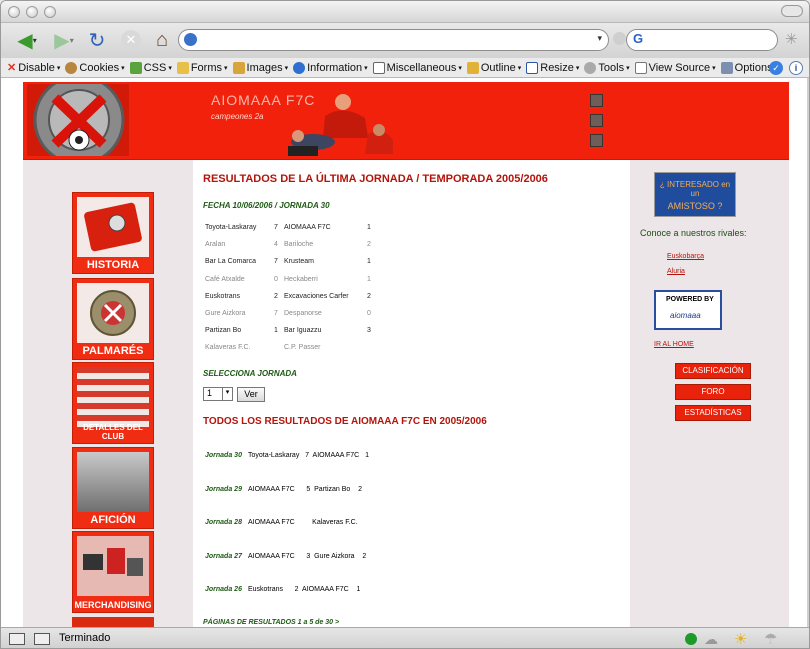  Describe the element at coordinates (85, 638) in the screenshot. I see `status-text: Terminado` at that location.